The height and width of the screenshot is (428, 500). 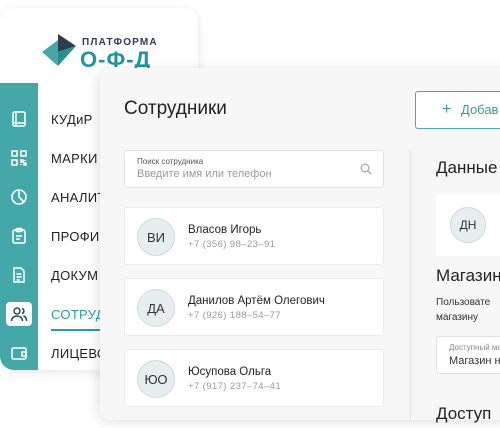 I want to click on shops-desc-line: магазину, so click(x=457, y=317).